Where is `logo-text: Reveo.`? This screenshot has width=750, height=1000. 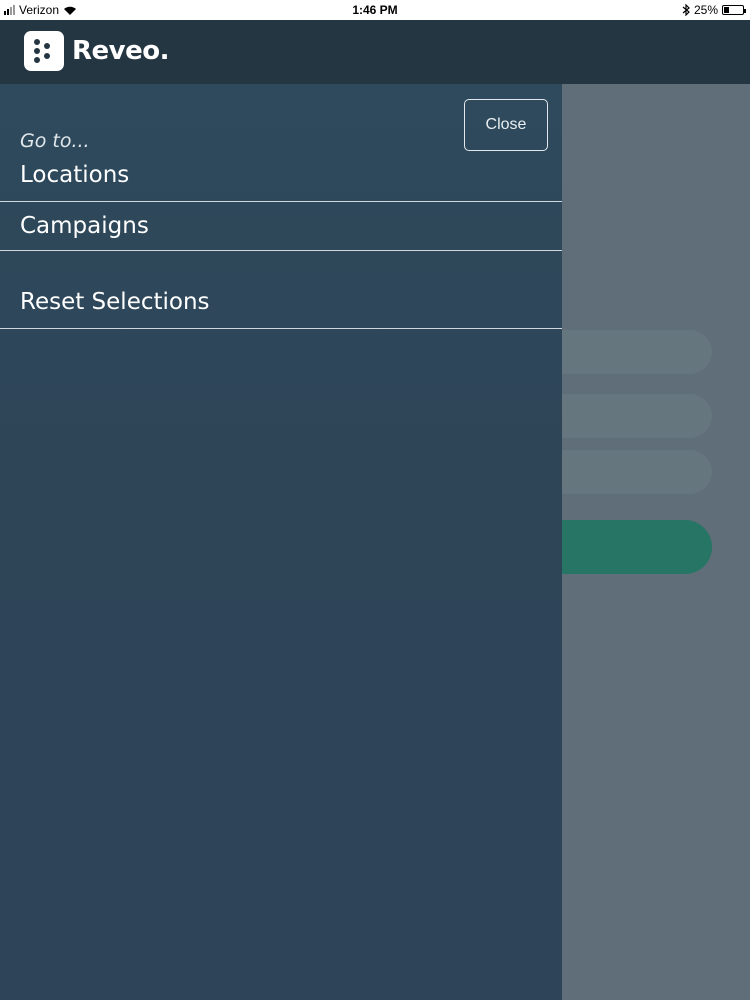 logo-text: Reveo. is located at coordinates (120, 51).